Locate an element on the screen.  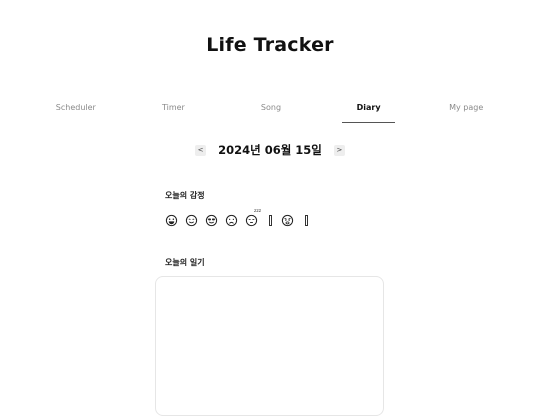
tab-diary: Diary is located at coordinates (369, 112).